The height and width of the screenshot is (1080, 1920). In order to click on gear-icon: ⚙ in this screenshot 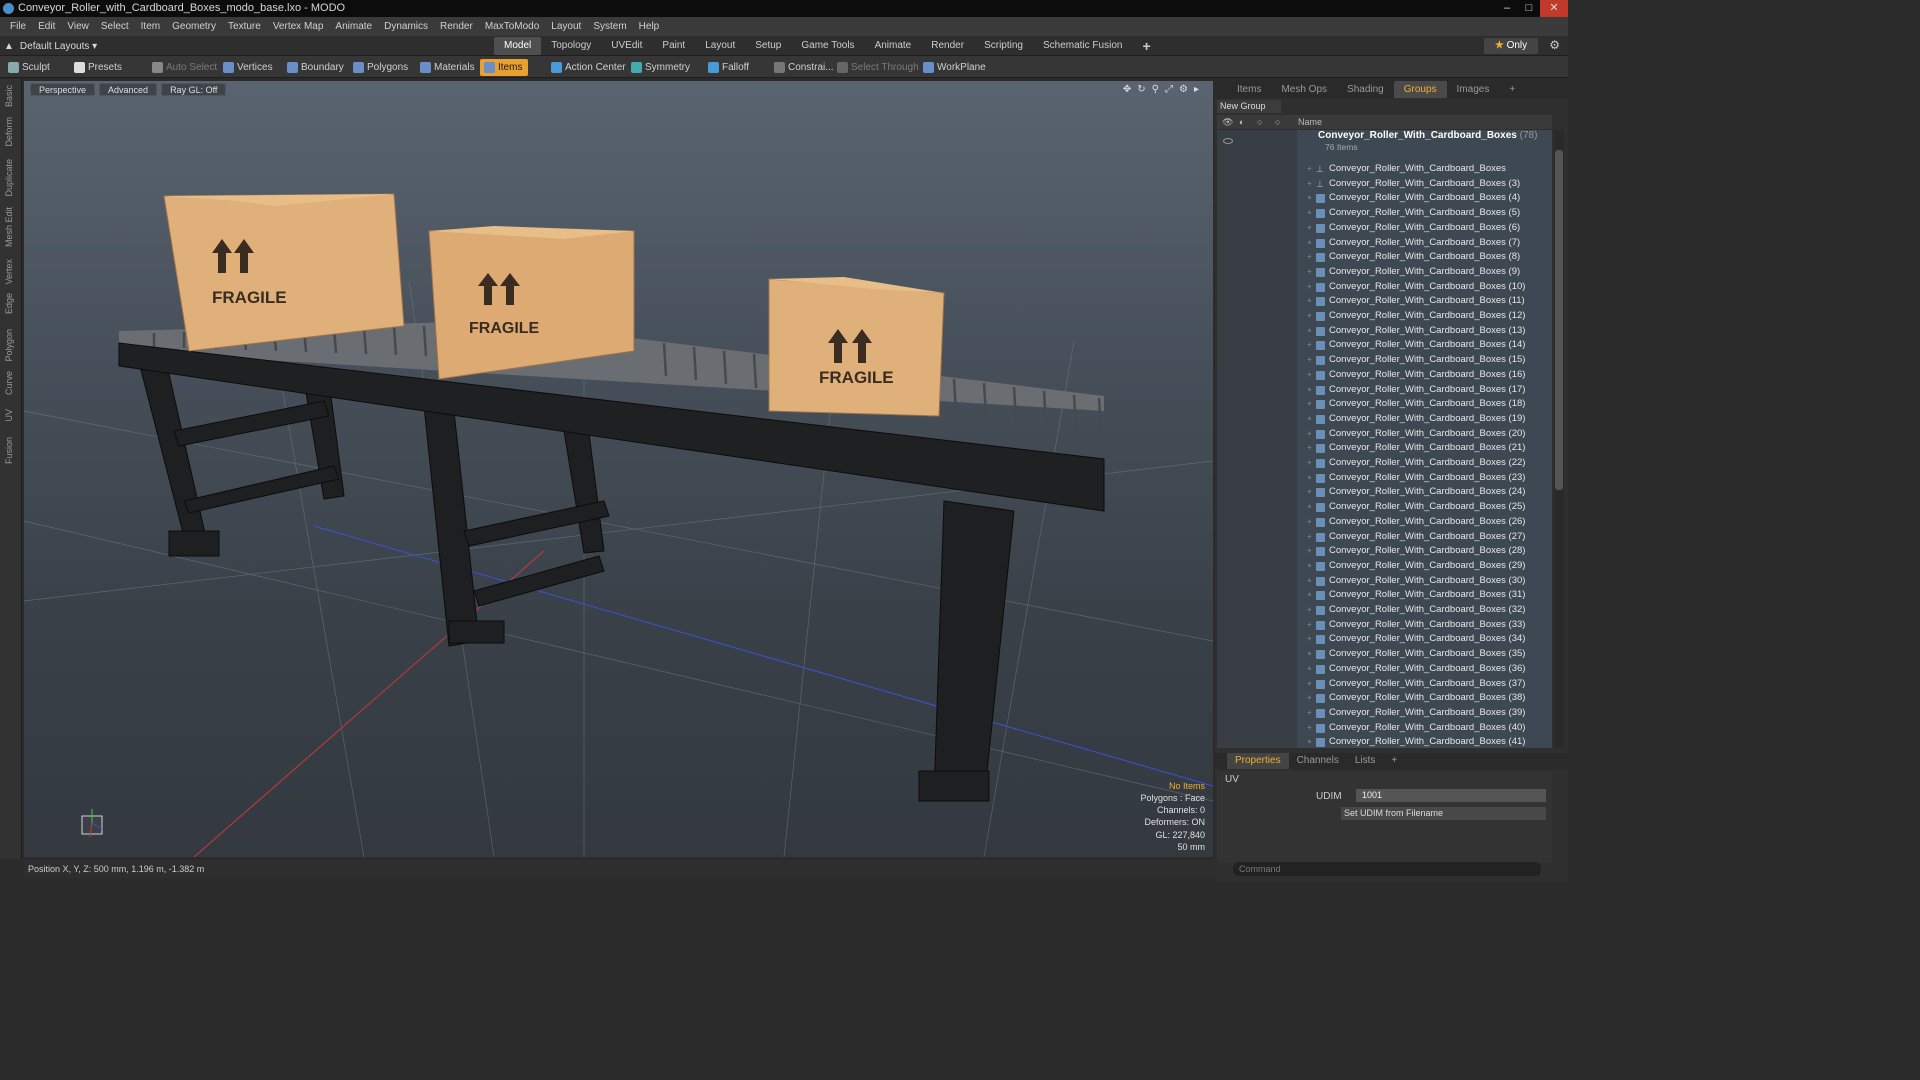, I will do `click(1554, 45)`.